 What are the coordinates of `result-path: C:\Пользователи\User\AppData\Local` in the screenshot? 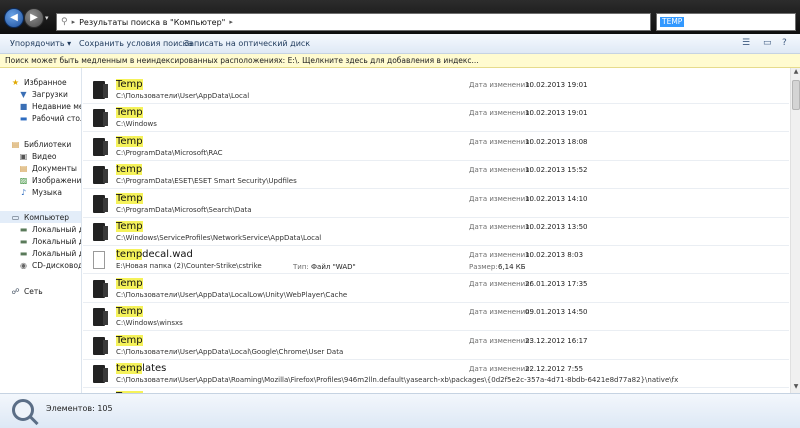 It's located at (183, 96).